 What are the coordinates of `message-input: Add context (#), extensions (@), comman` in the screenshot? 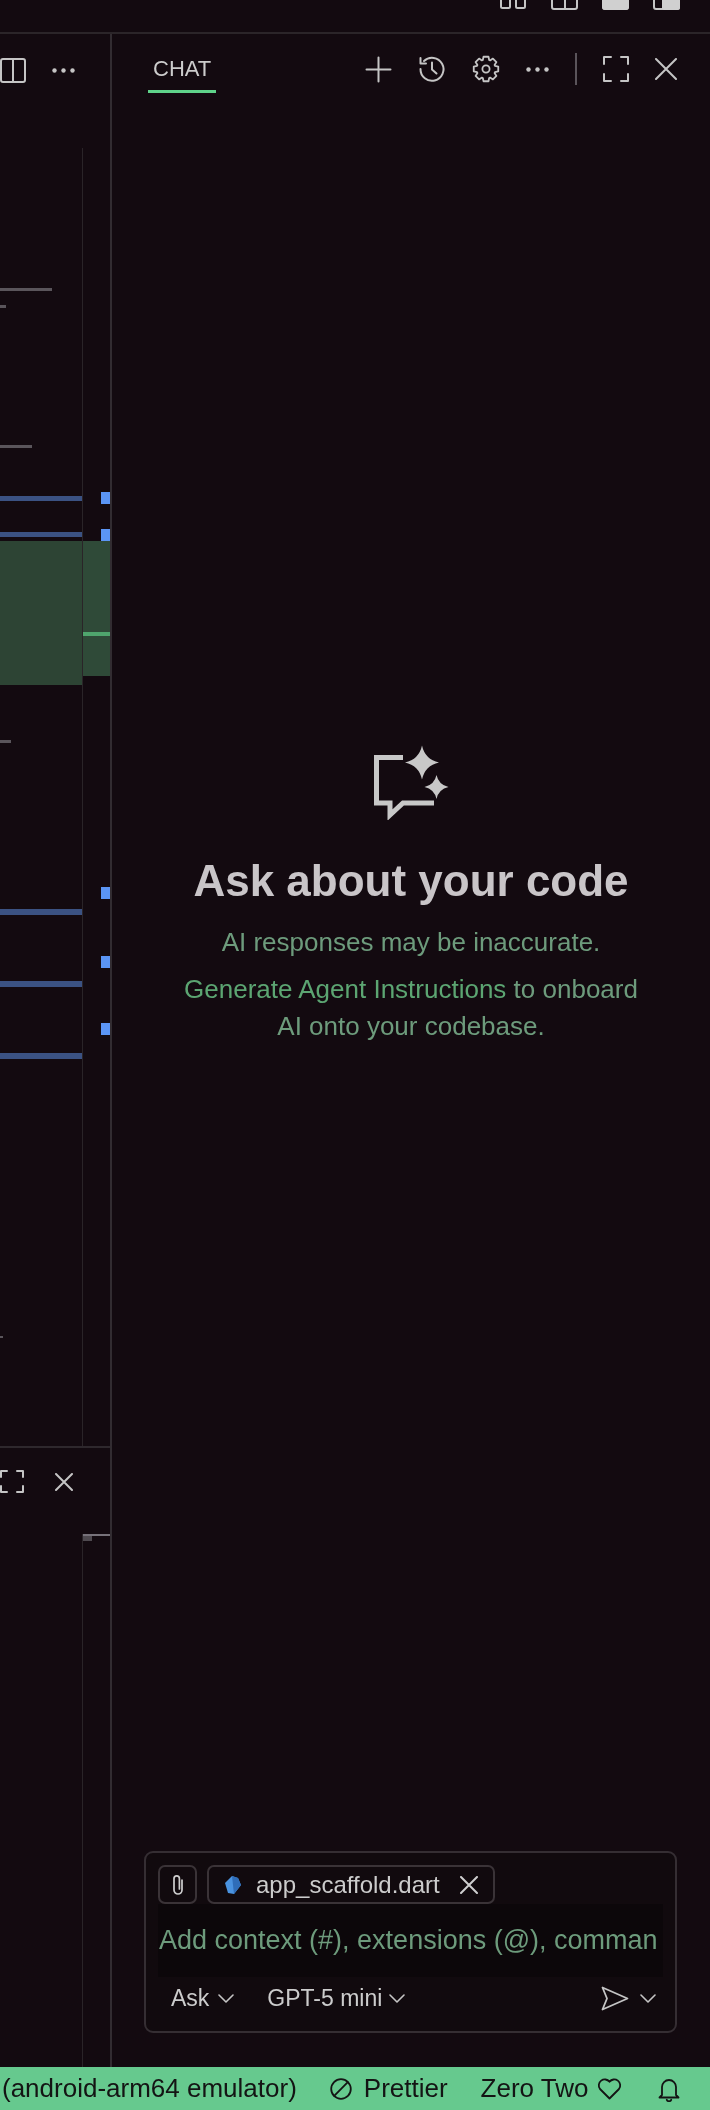 It's located at (410, 1940).